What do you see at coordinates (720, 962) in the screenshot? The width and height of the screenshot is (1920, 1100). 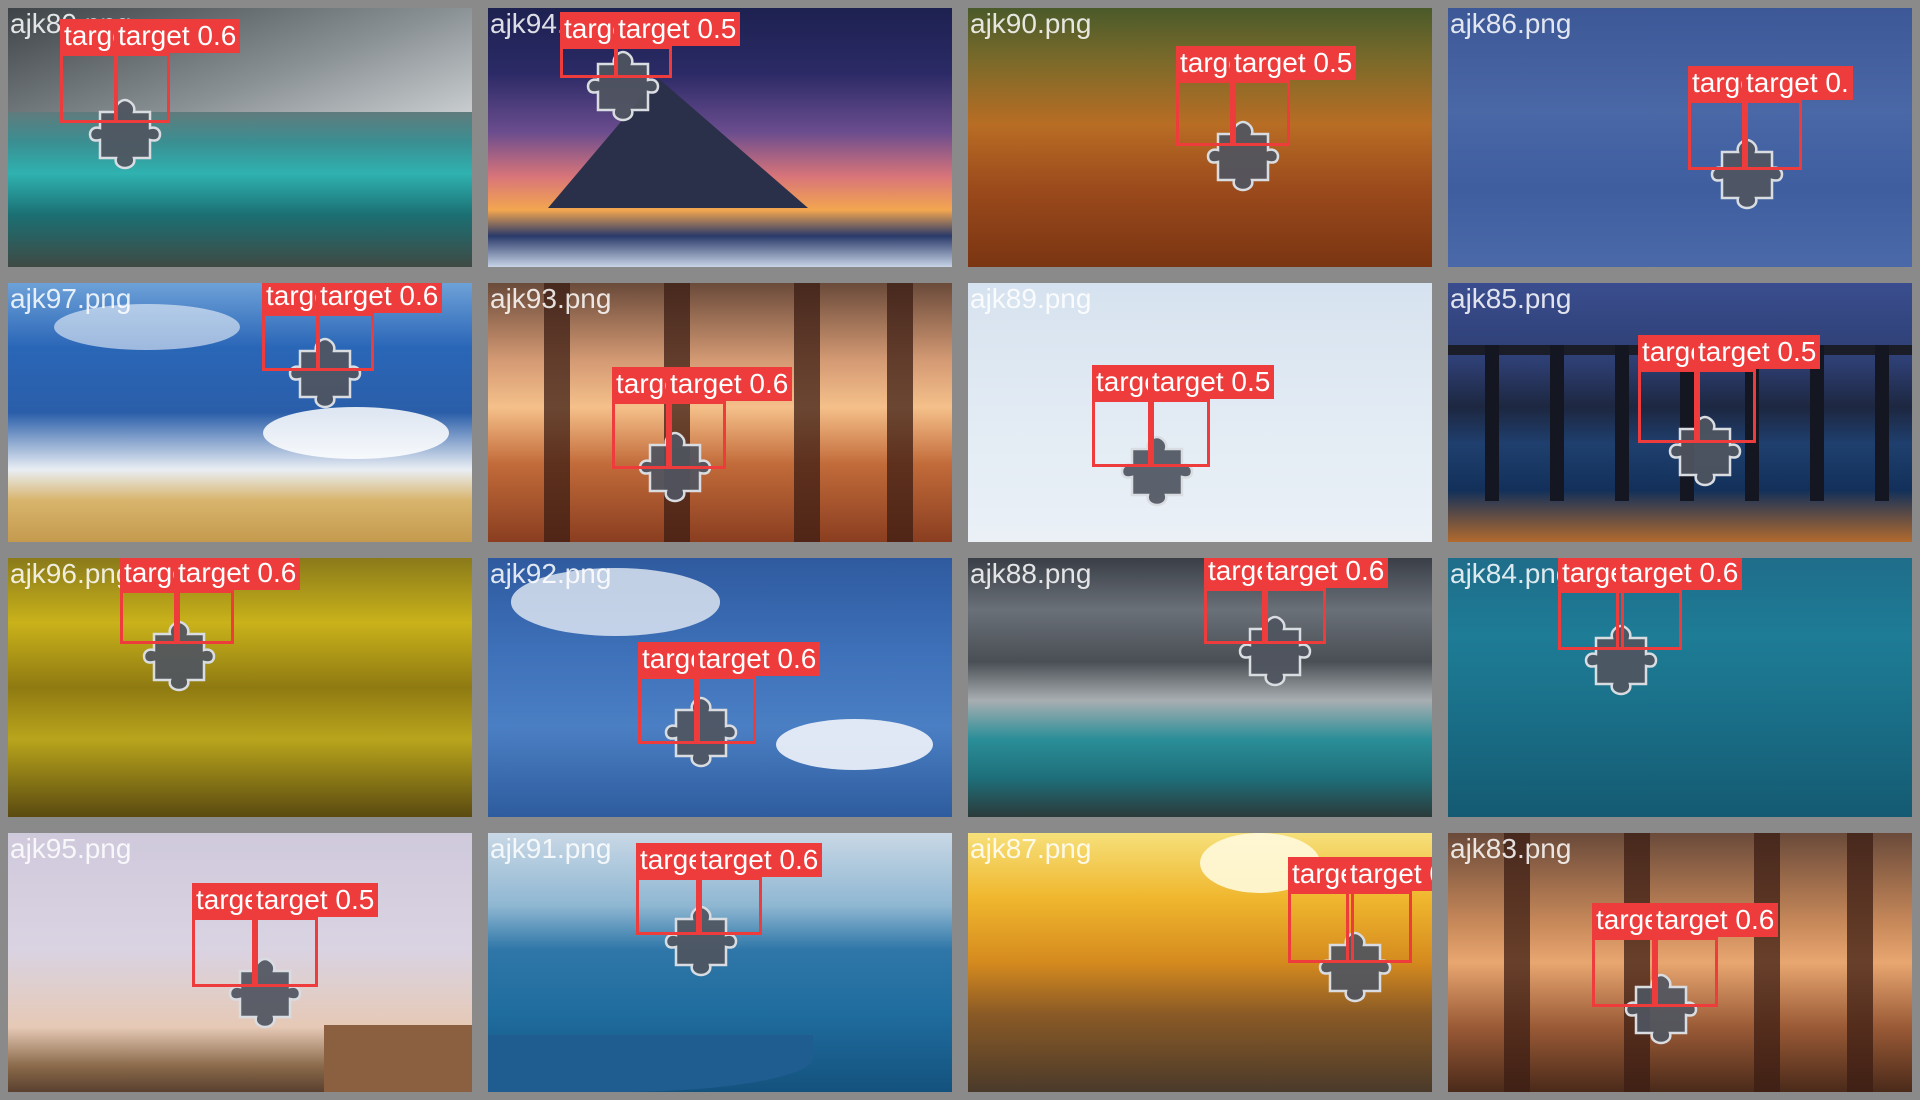 I see `image-tile: target target 0.6 ajk91.png` at bounding box center [720, 962].